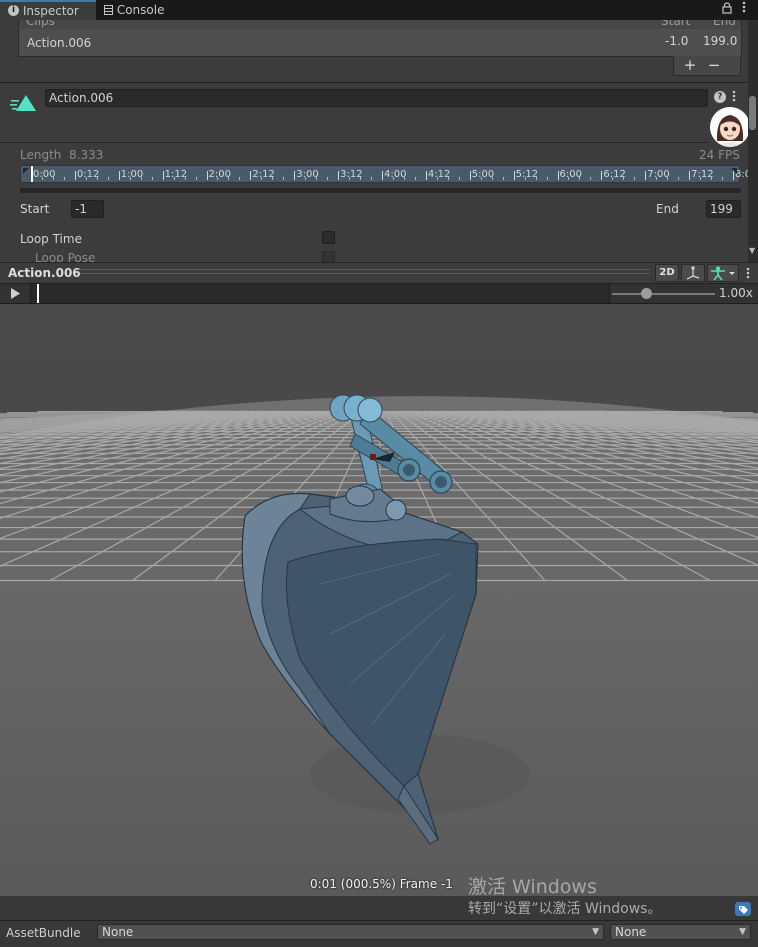  I want to click on loop-time-label: Loop Time, so click(51, 239).